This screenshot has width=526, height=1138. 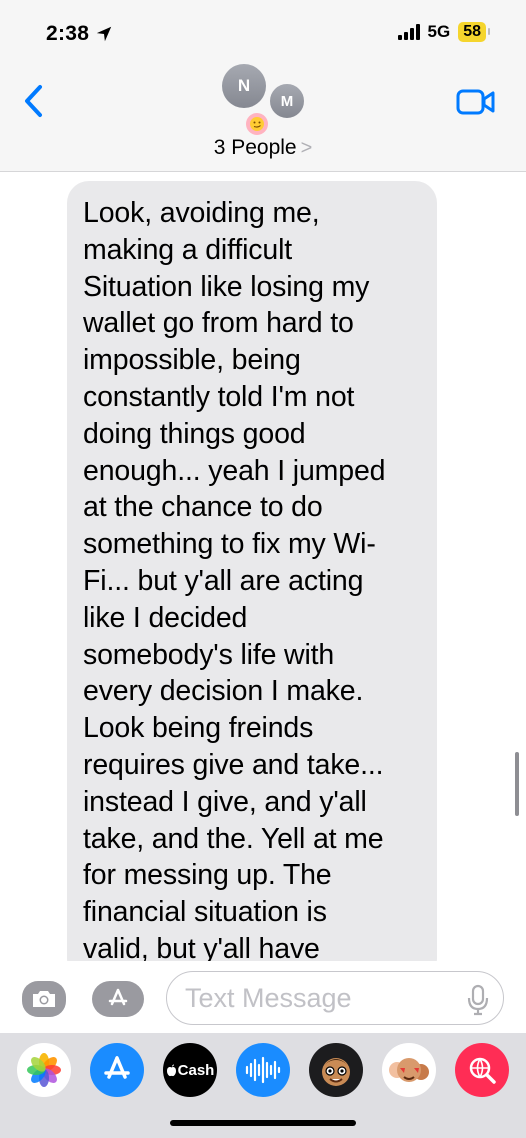 I want to click on home-indicator, so click(x=263, y=1123).